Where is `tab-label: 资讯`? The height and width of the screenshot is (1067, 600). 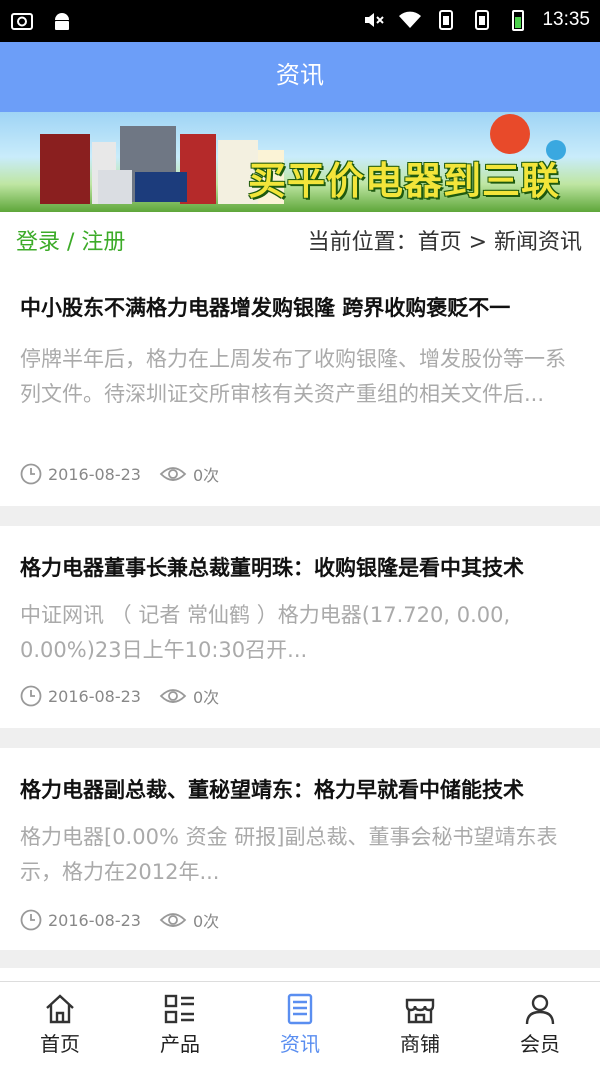
tab-label: 资讯 is located at coordinates (300, 1044).